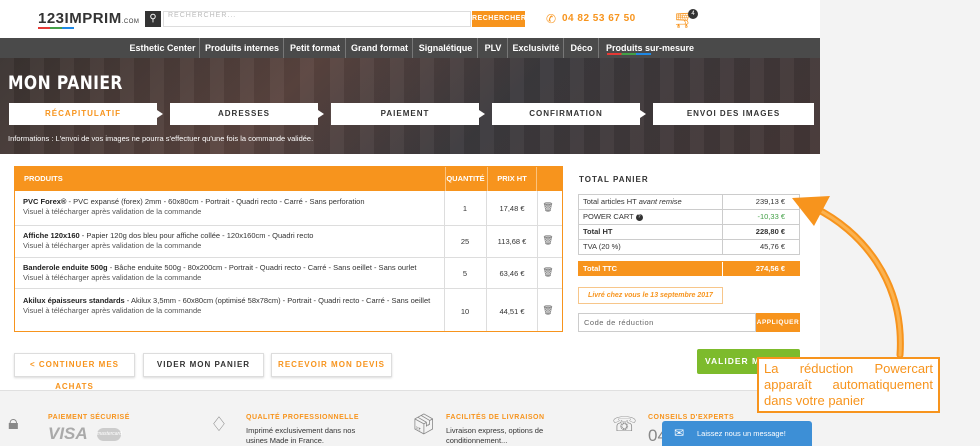 The width and height of the screenshot is (980, 446). I want to click on summary-value: 274,56 €, so click(760, 269).